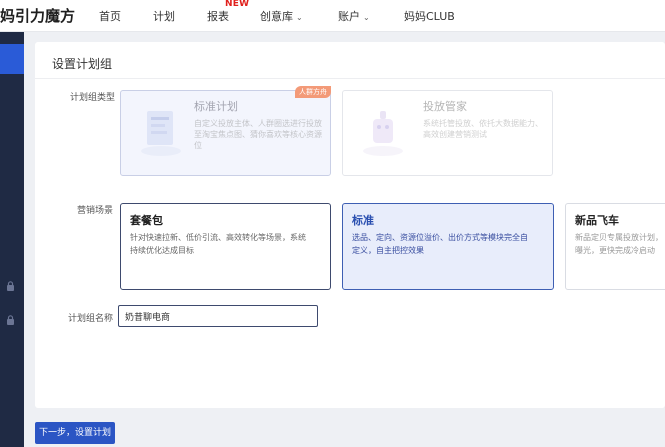 The height and width of the screenshot is (447, 665). I want to click on scene-label: 营销场景, so click(94, 211).